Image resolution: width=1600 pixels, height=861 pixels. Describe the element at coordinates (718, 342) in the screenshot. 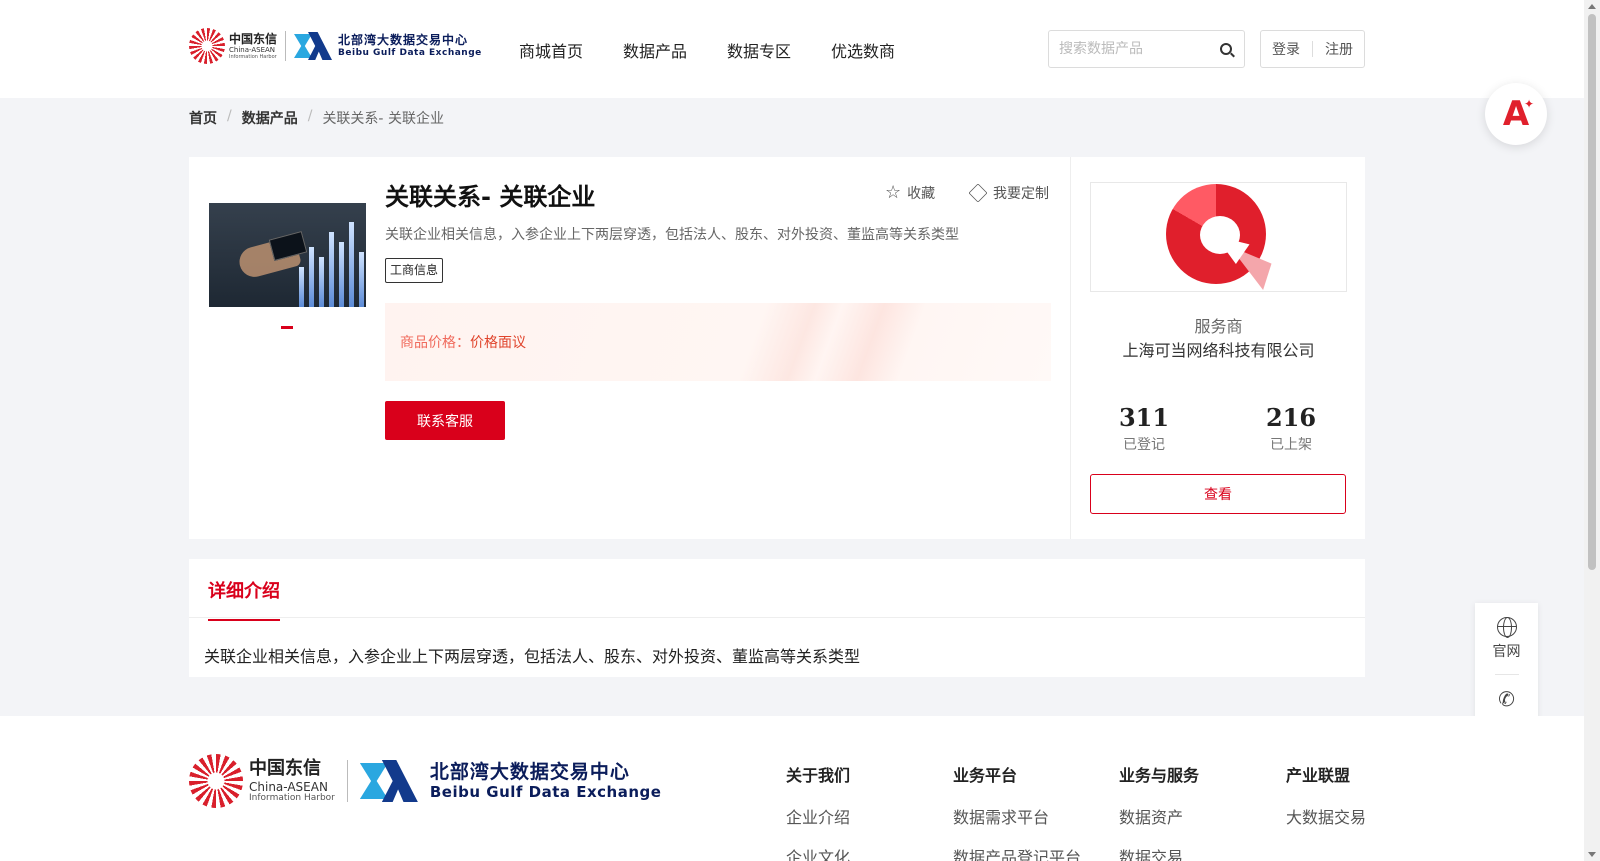

I see `price-box: 商品价格：价格面议` at that location.